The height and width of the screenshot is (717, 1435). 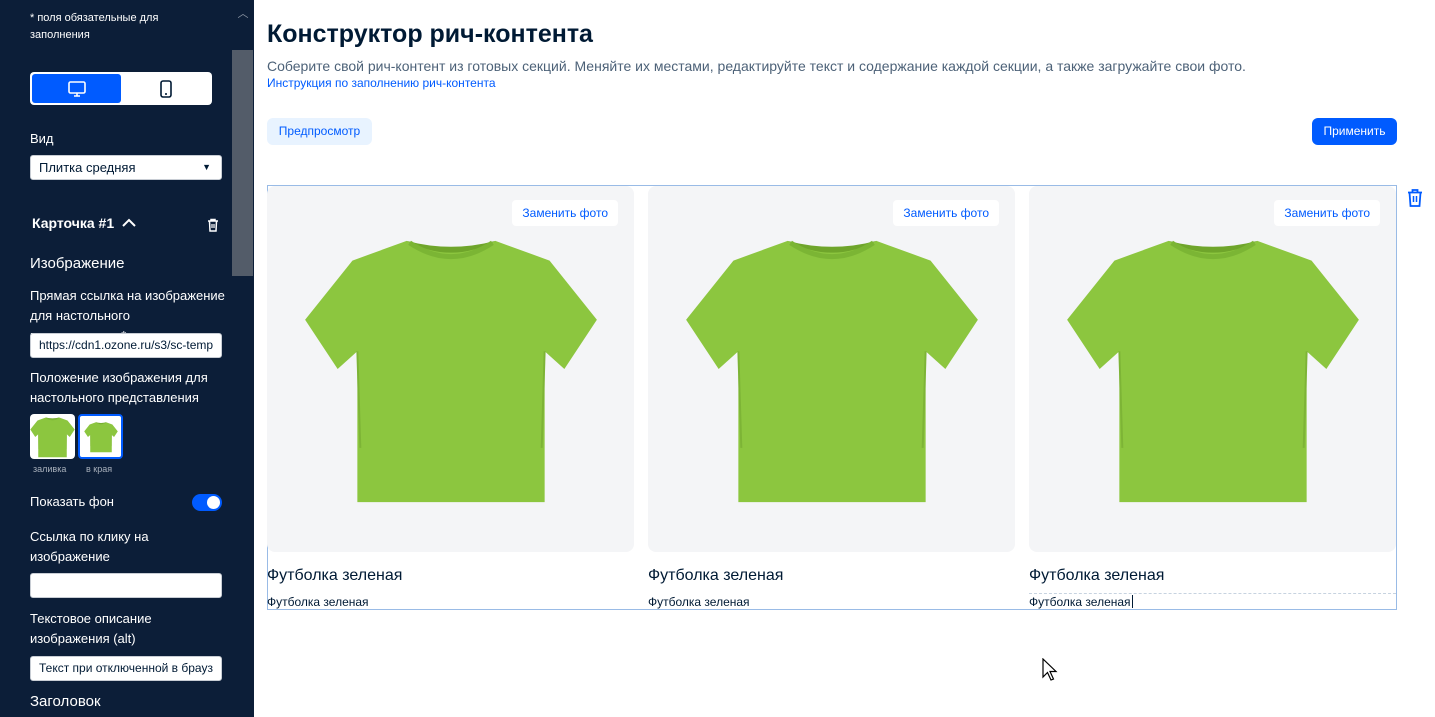 I want to click on tile-description-editing: Футболка зеленая, so click(x=1081, y=602).